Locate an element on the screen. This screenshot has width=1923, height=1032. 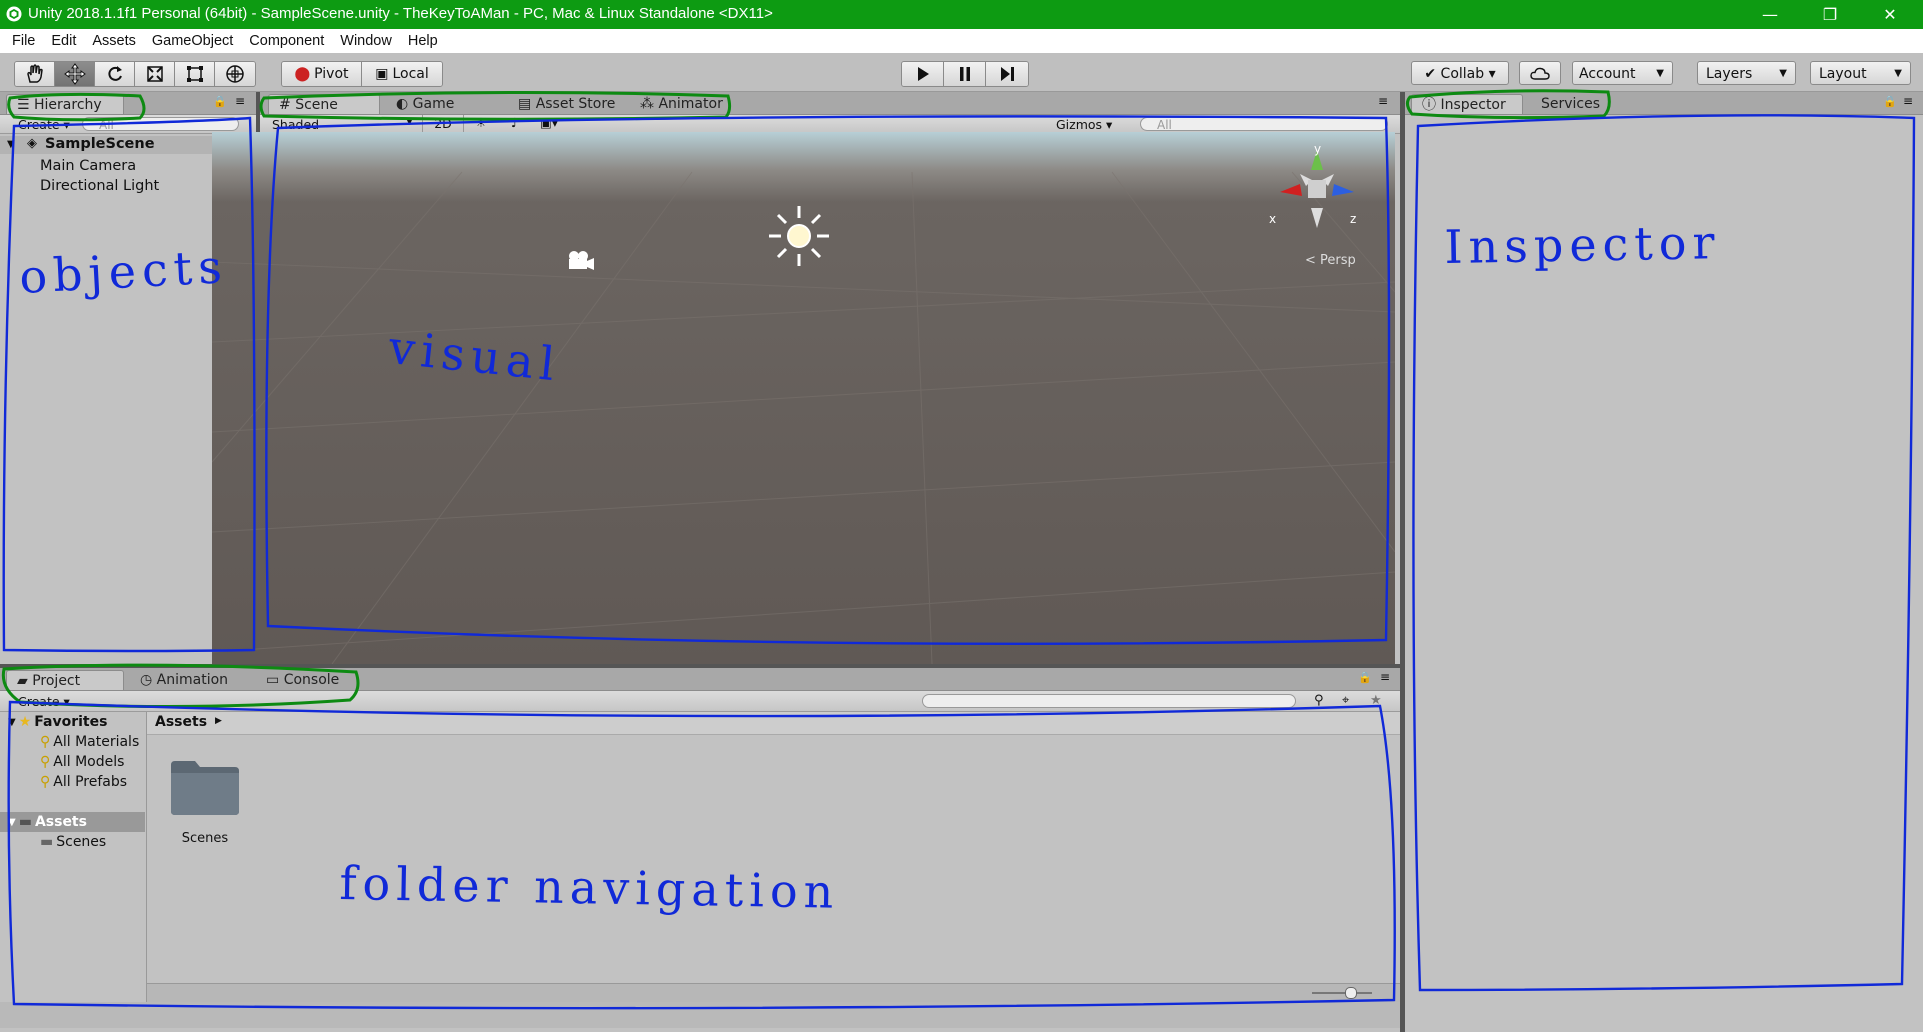
annotation-objects: objects is located at coordinates (124, 271).